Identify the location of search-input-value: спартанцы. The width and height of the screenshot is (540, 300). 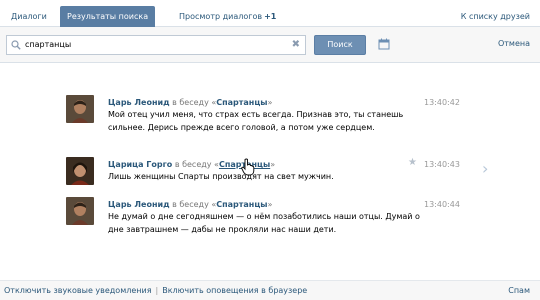
(48, 44).